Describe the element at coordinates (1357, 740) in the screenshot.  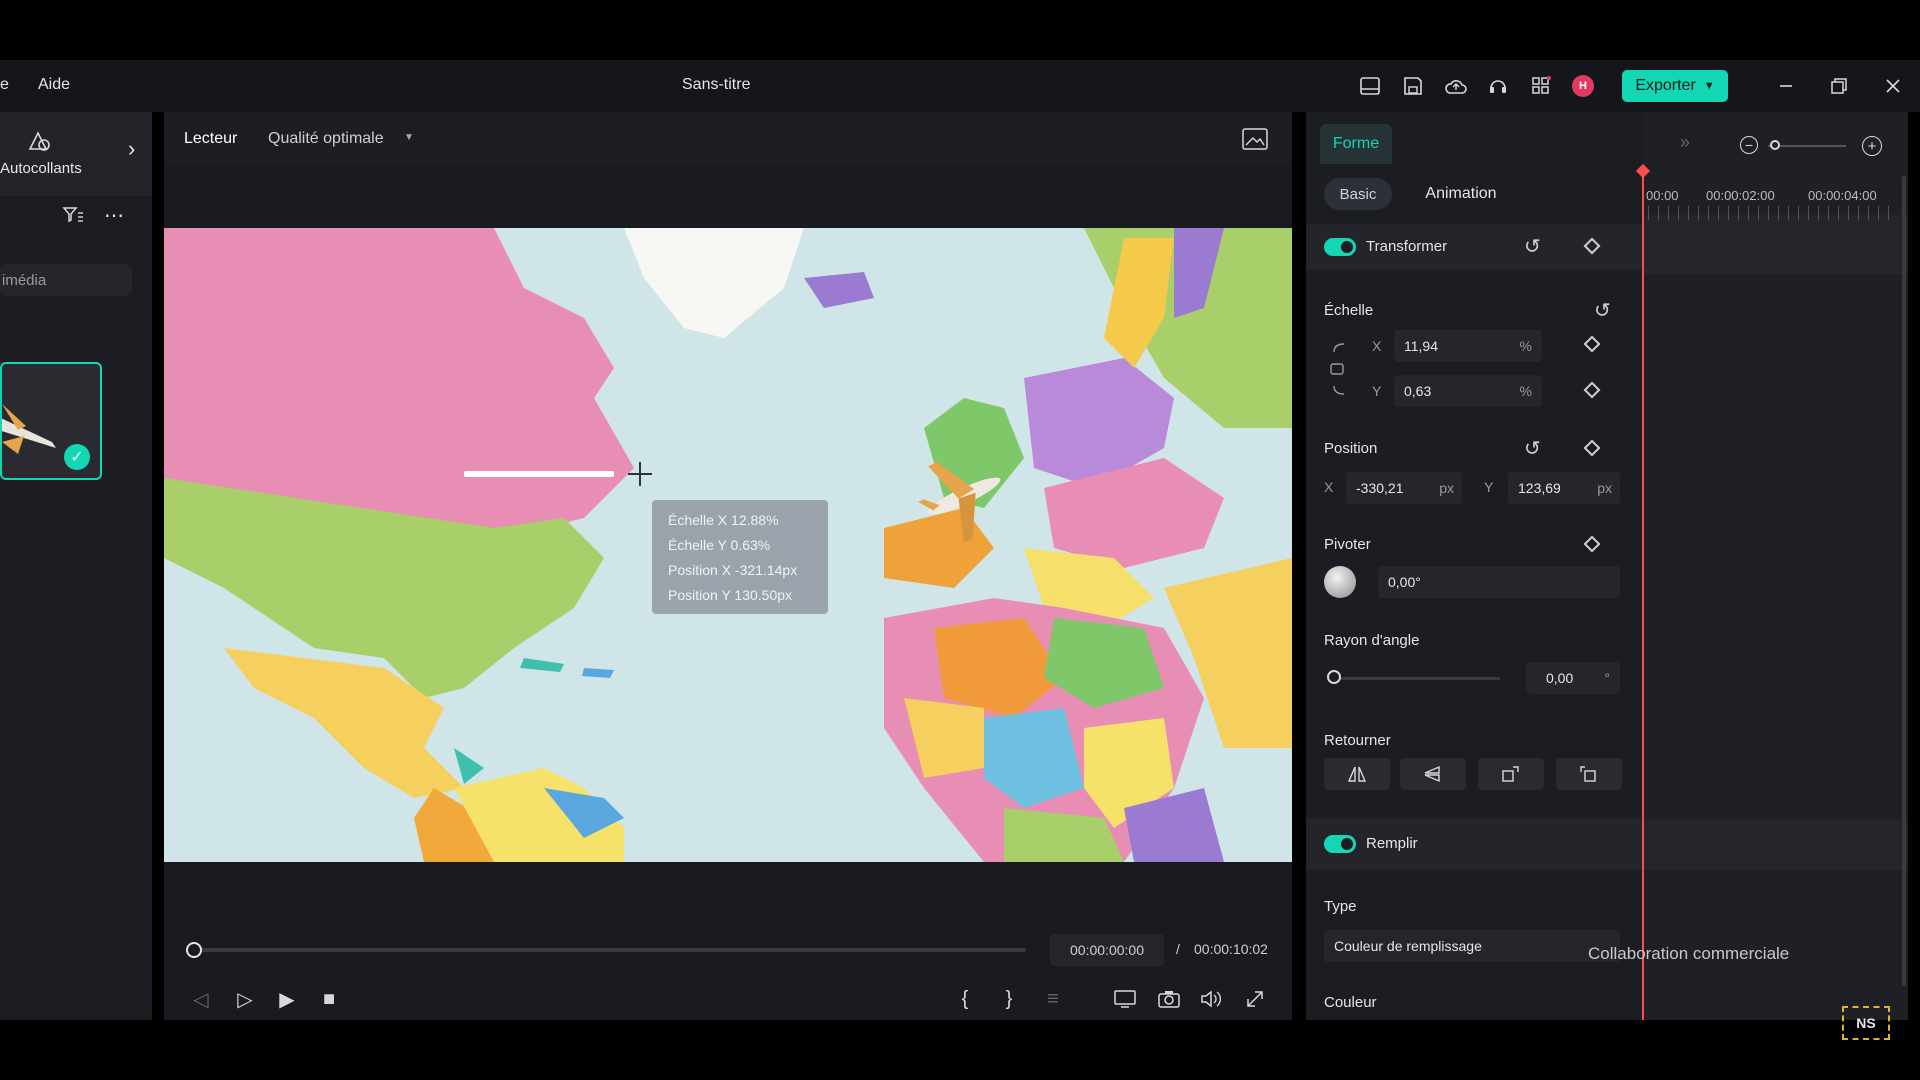
I see `flip-label: Retourner` at that location.